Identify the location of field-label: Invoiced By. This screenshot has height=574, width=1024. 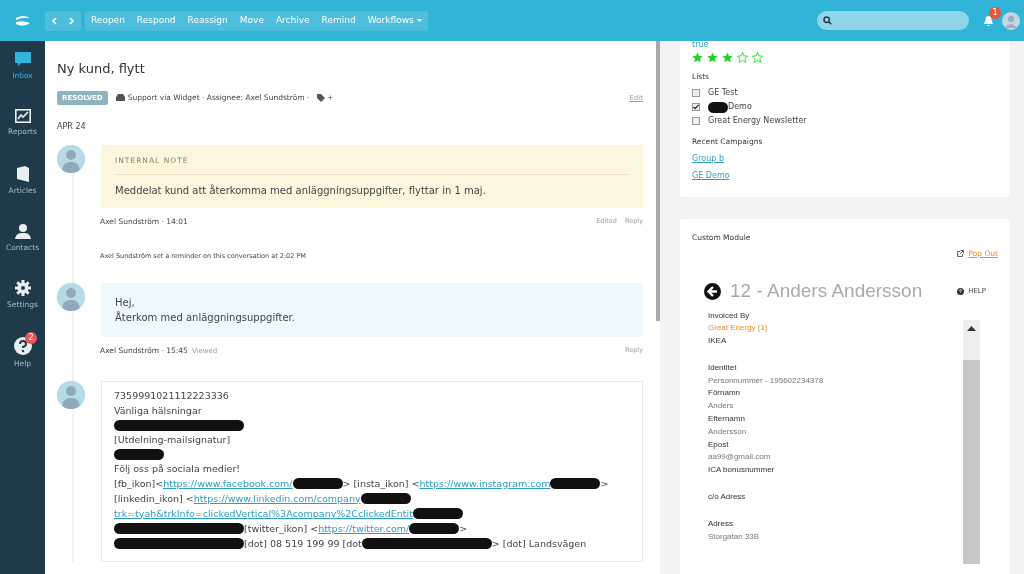
(729, 315).